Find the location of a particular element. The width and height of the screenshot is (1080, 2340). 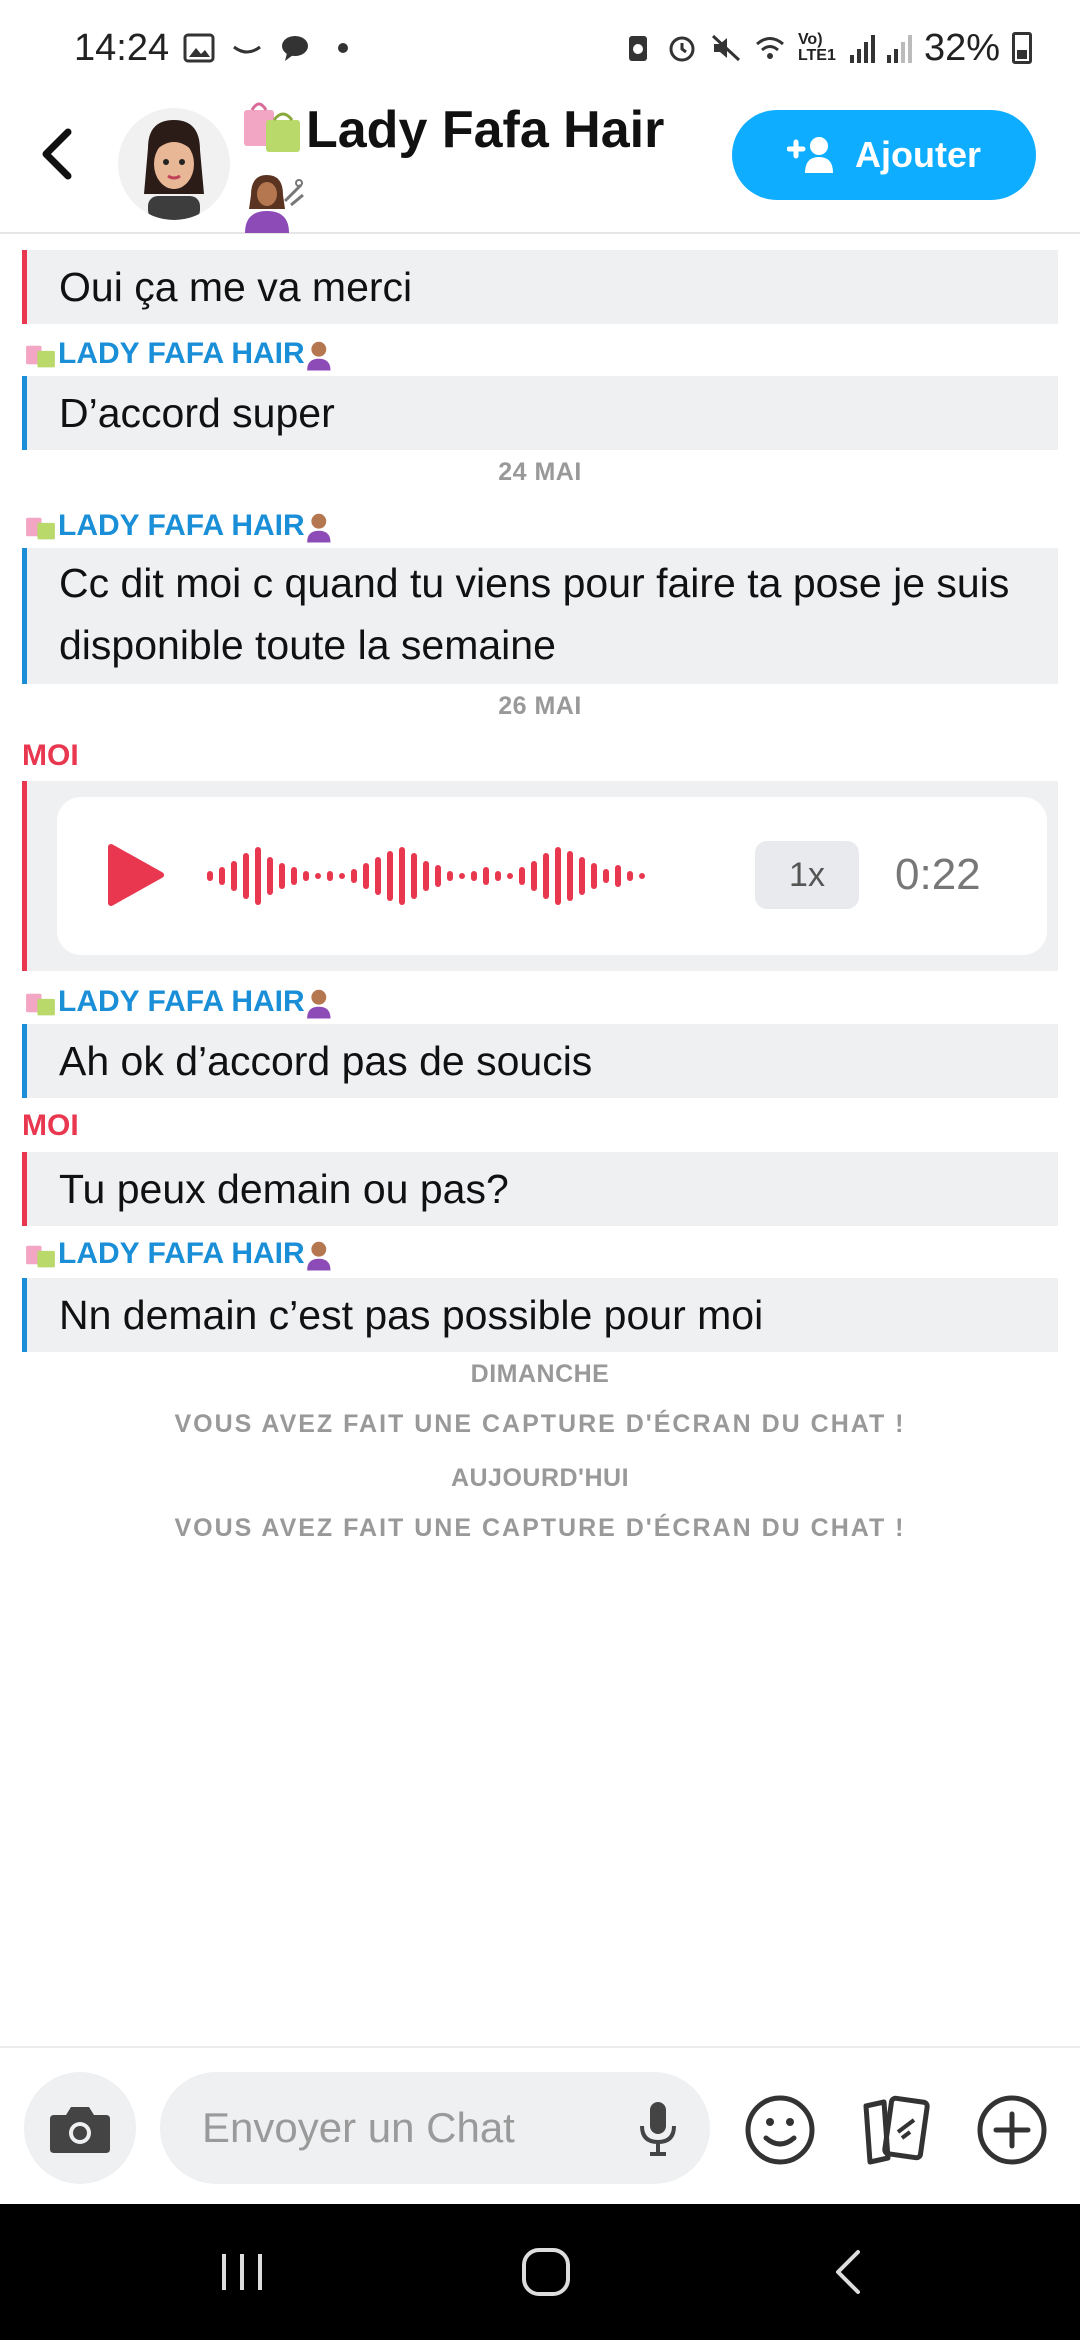

composer-bar: Envoyer un Chat is located at coordinates (540, 2124).